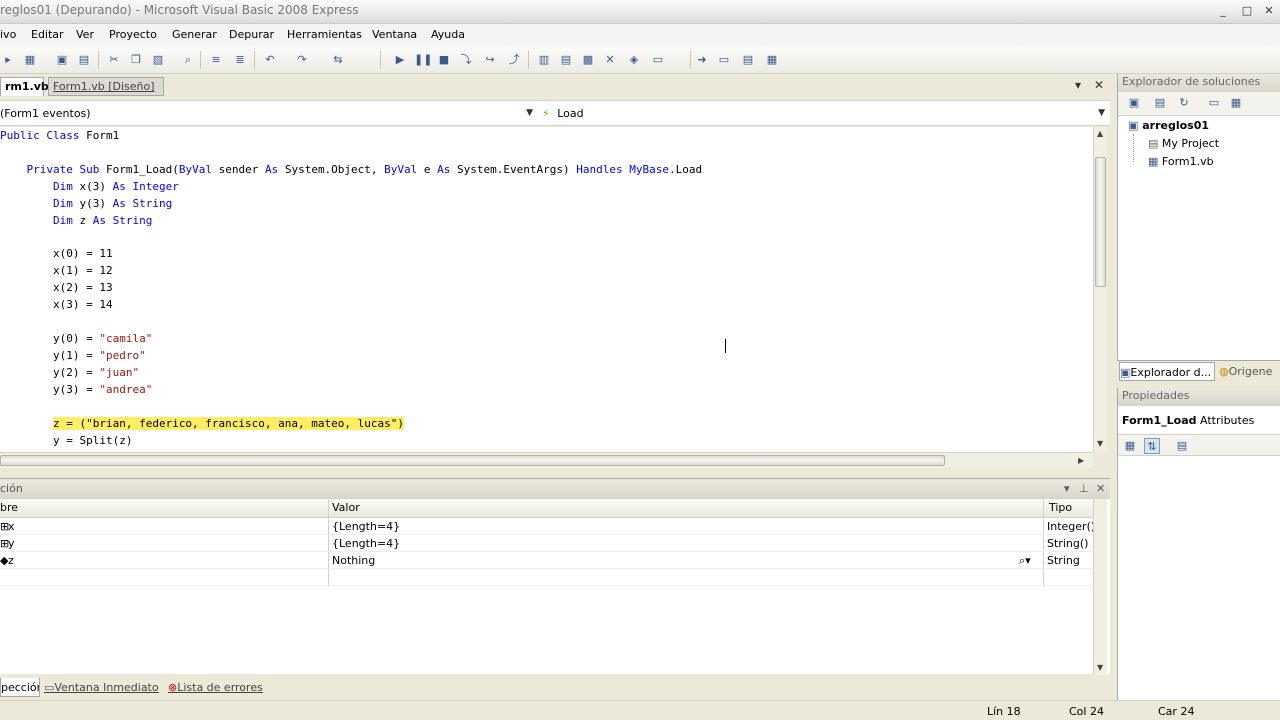  Describe the element at coordinates (490, 60) in the screenshot. I see `step-over-icon: ↪` at that location.